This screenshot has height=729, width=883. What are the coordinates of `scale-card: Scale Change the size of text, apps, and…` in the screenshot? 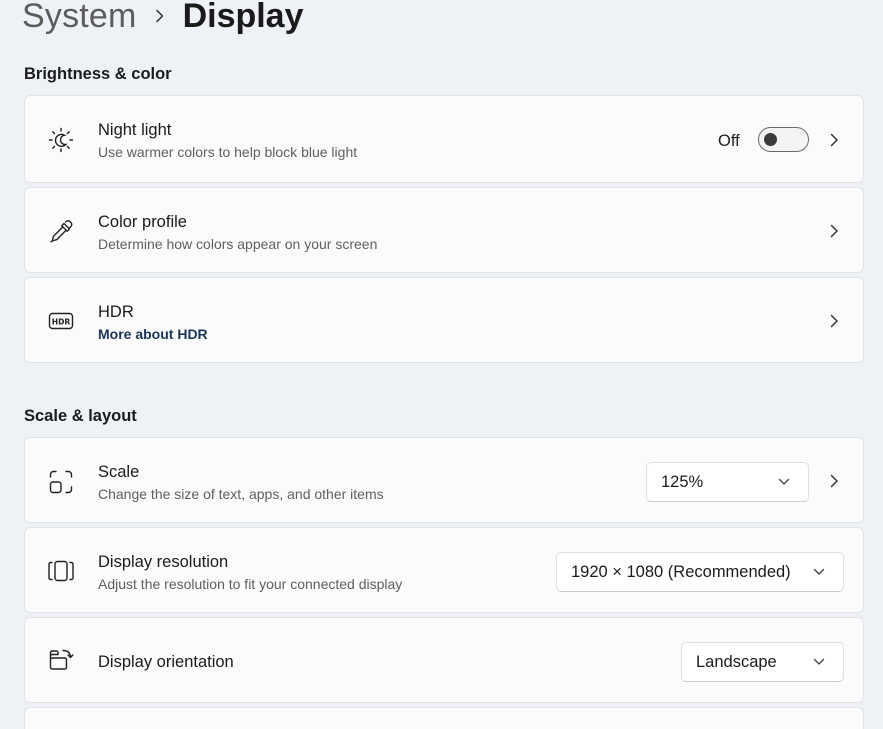 It's located at (444, 480).